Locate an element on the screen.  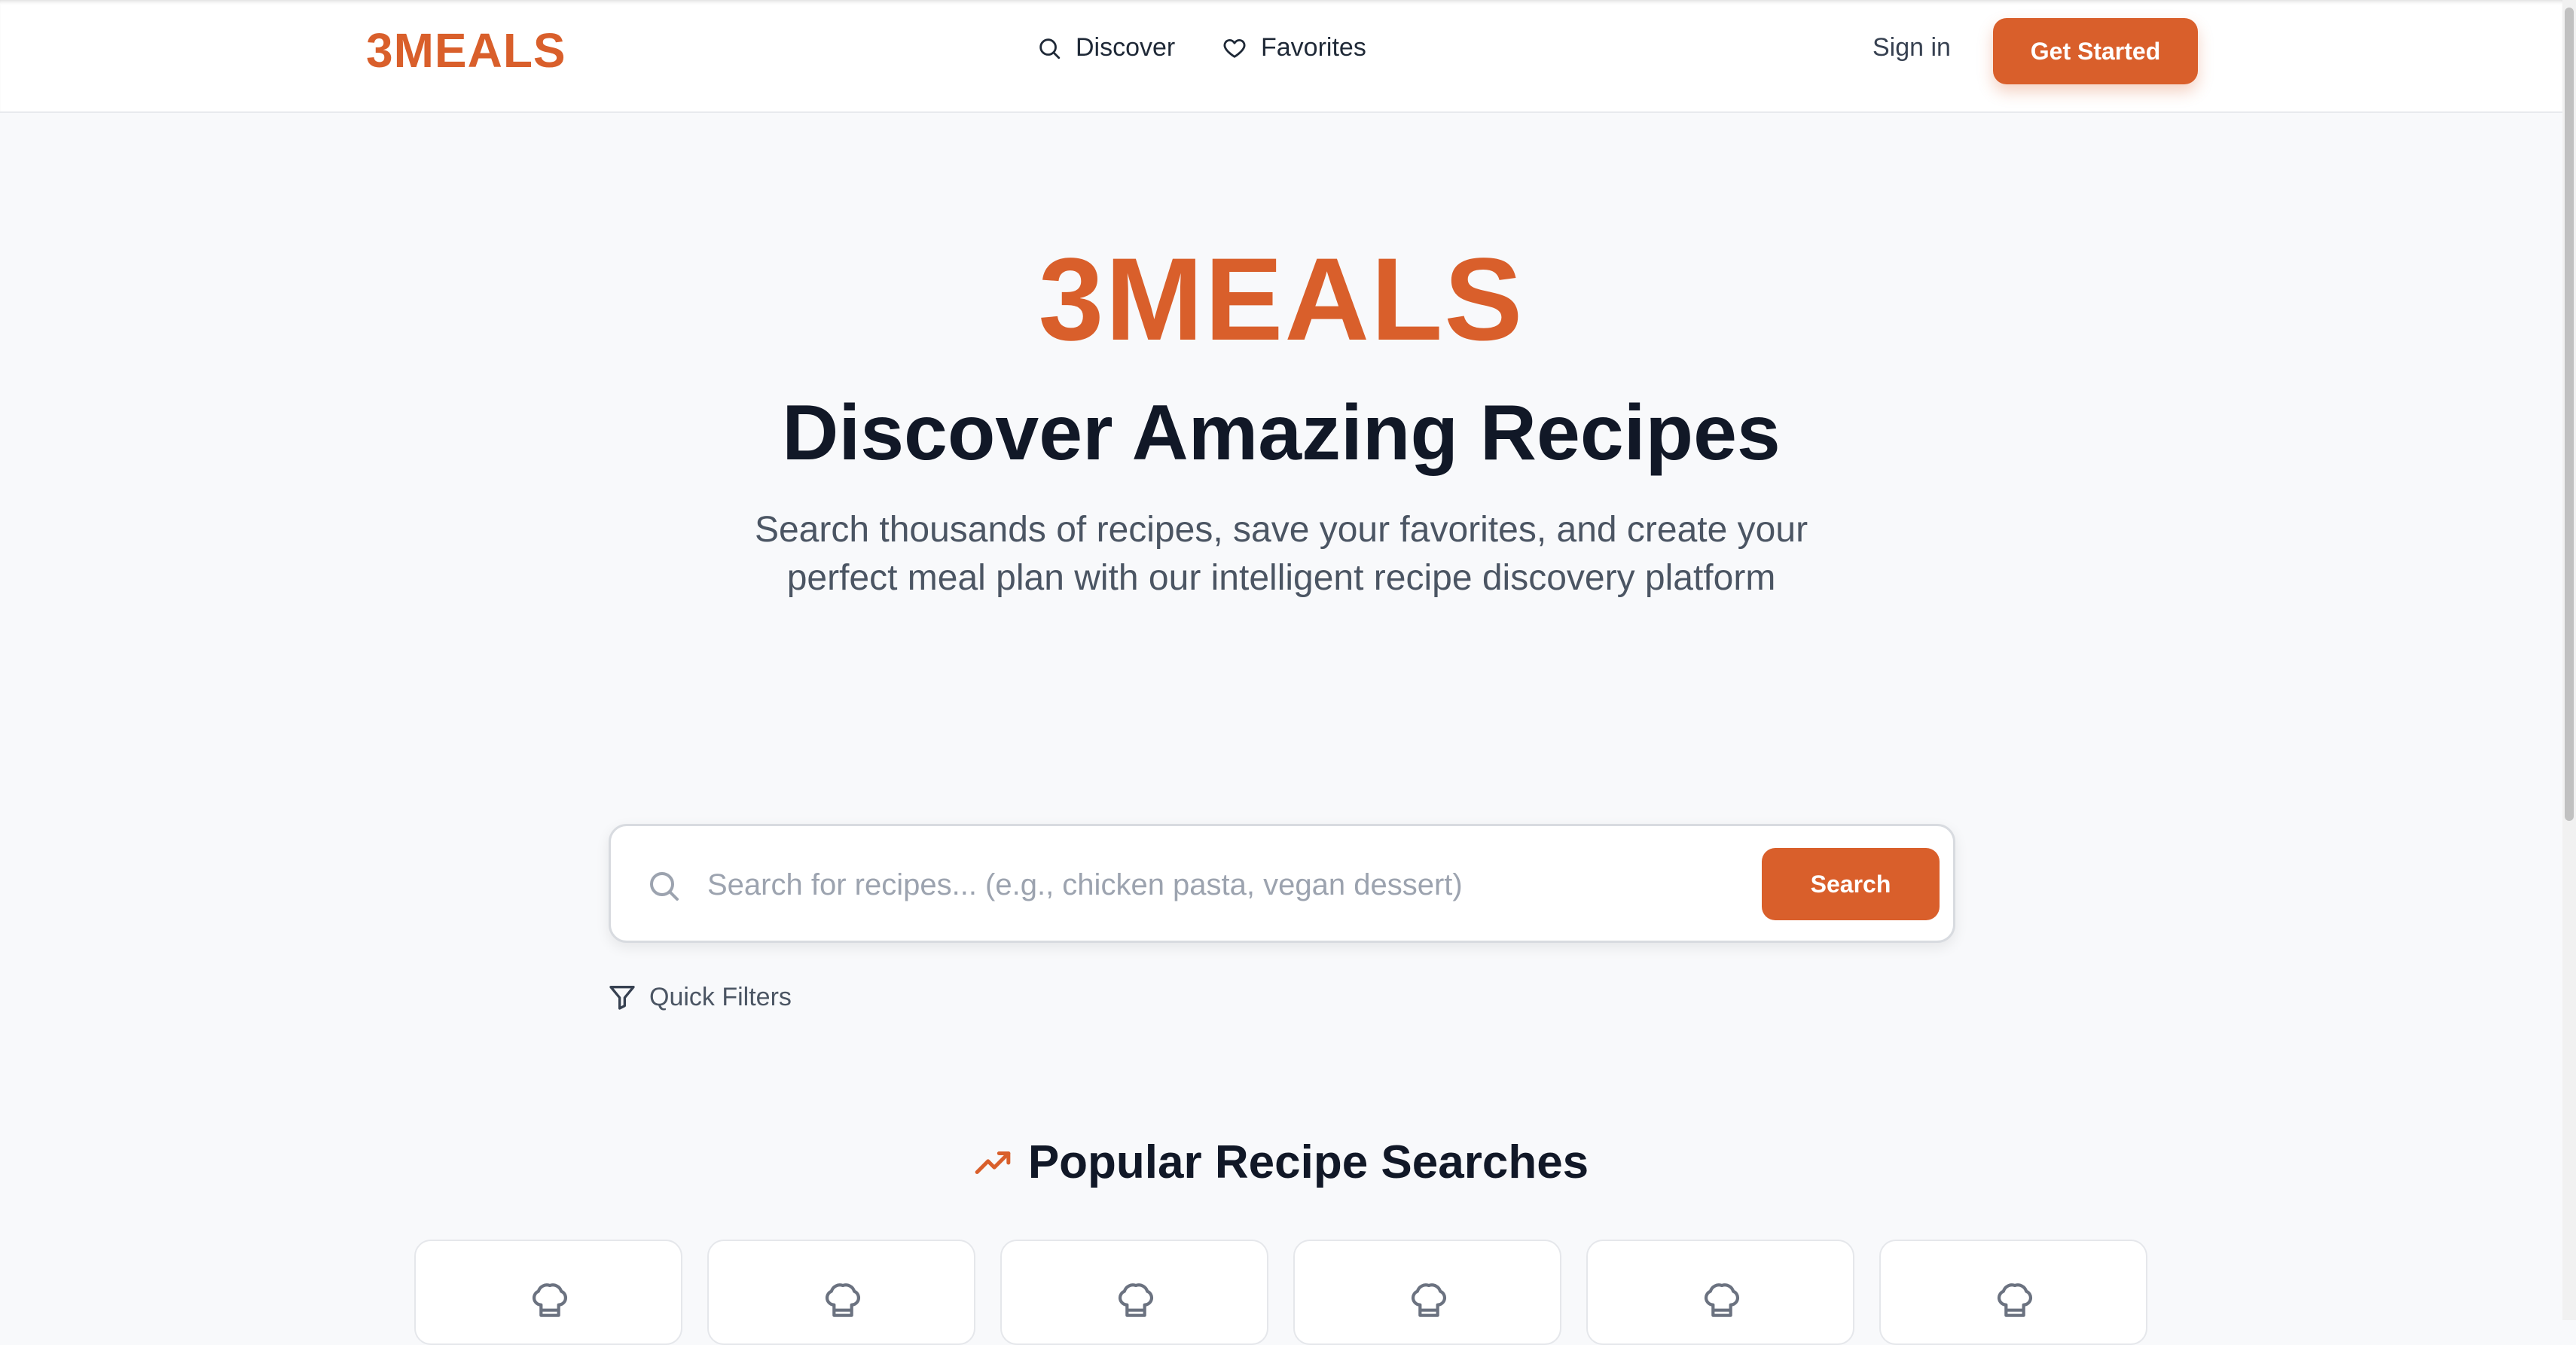
quick-filters-toggle: Quick Filters is located at coordinates (700, 997).